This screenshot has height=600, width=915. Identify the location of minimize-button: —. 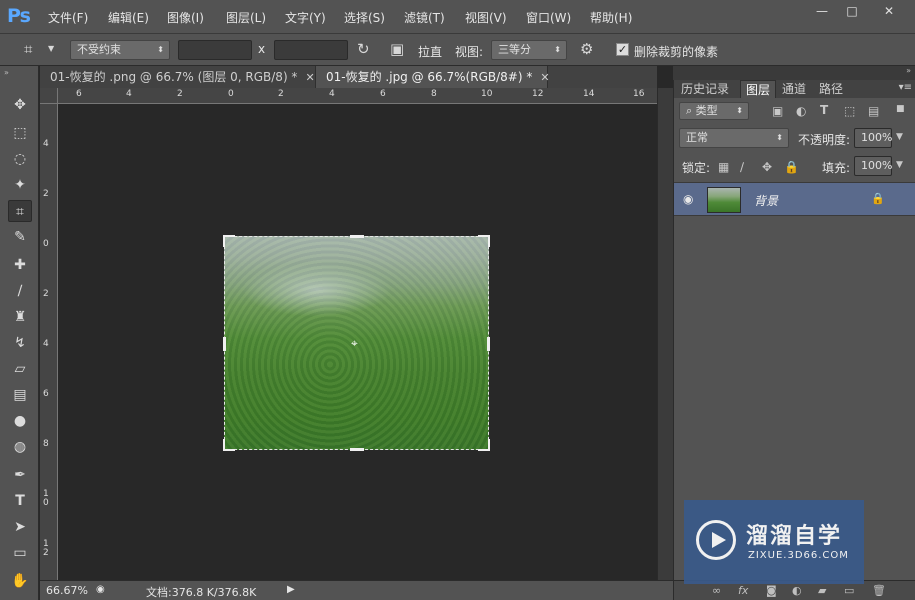
(822, 11).